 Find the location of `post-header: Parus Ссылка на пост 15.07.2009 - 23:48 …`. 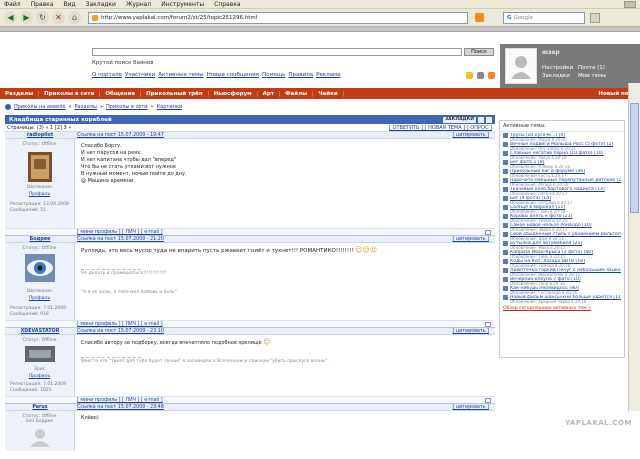

post-header: Parus Ссылка на пост 15.07.2009 - 23:48 … is located at coordinates (250, 407).